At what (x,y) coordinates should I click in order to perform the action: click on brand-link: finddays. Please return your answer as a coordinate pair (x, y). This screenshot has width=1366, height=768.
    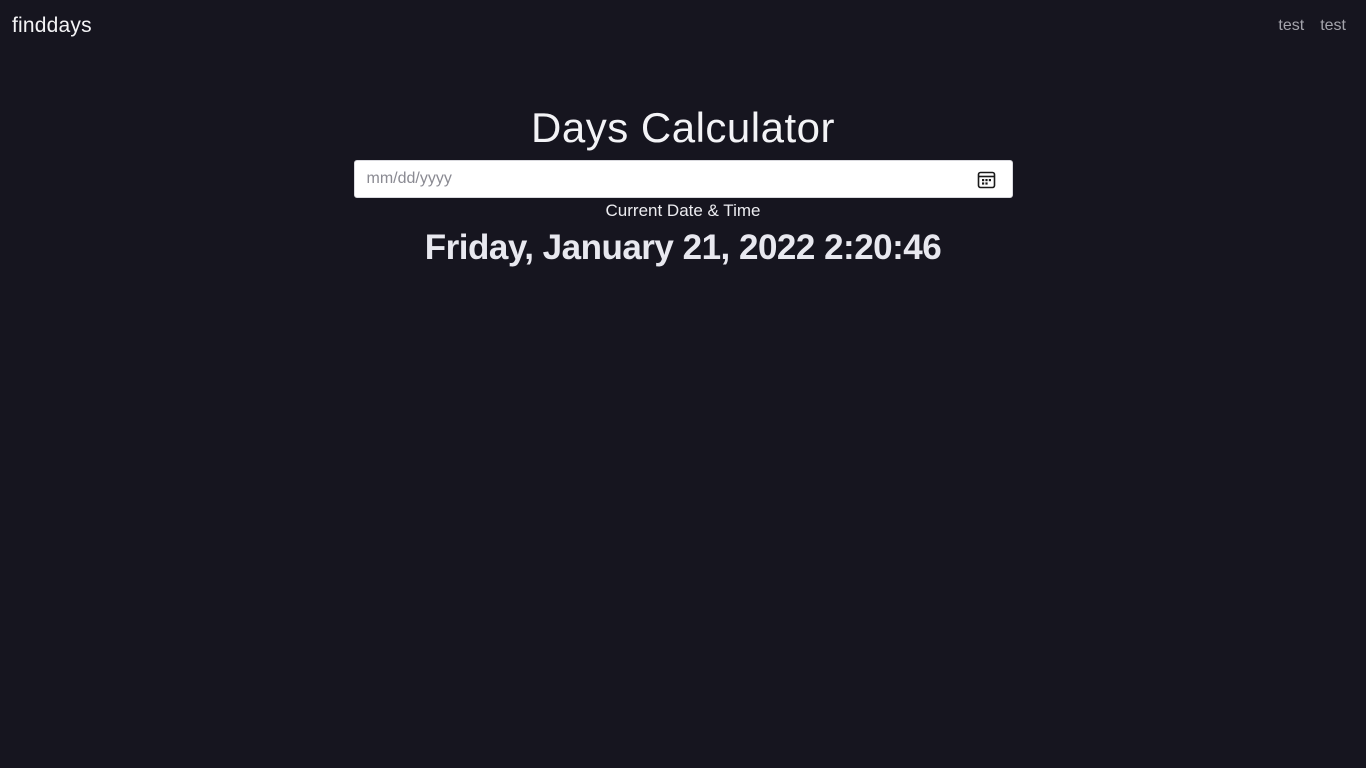
    Looking at the image, I should click on (52, 26).